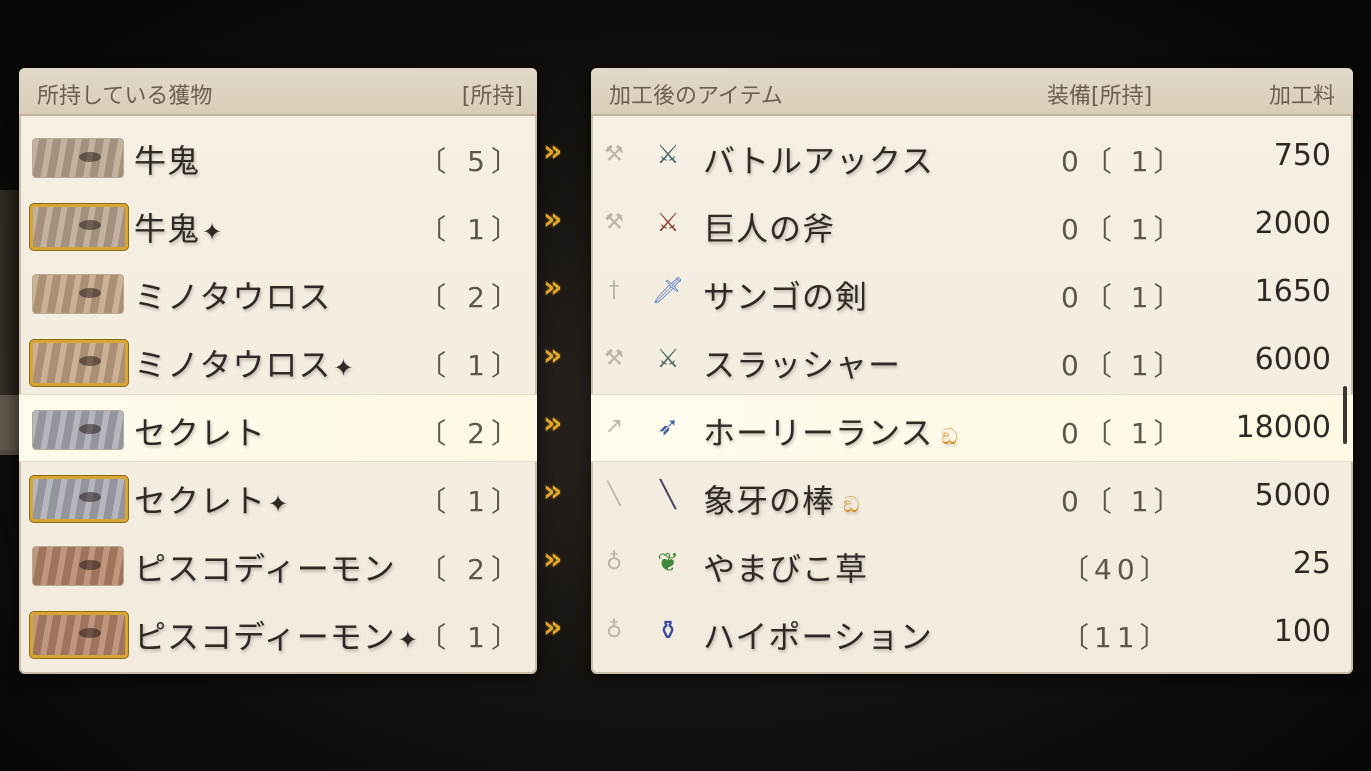 The width and height of the screenshot is (1371, 771). I want to click on processed-item-title: 加工後のアイテム, so click(696, 96).